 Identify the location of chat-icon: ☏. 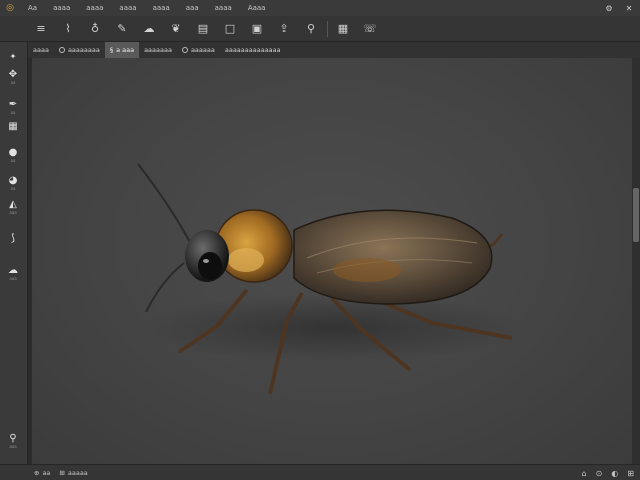
(370, 29).